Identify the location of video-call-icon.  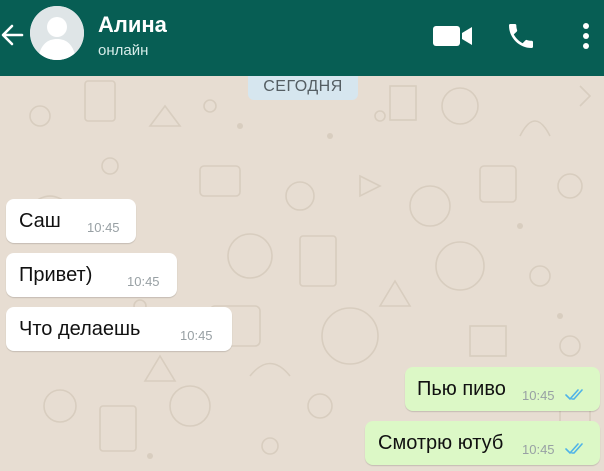
(453, 36).